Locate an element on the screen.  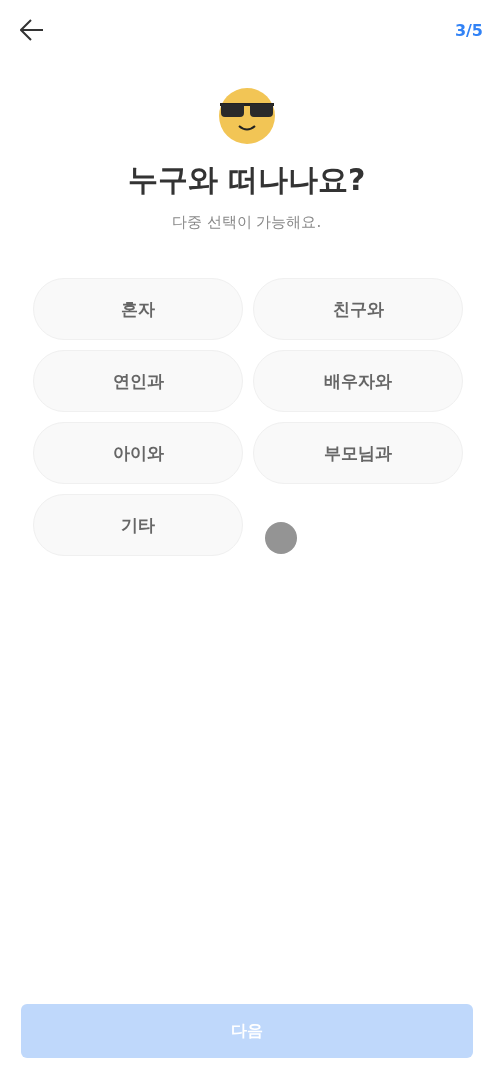
option-chip: 친구와 is located at coordinates (358, 309).